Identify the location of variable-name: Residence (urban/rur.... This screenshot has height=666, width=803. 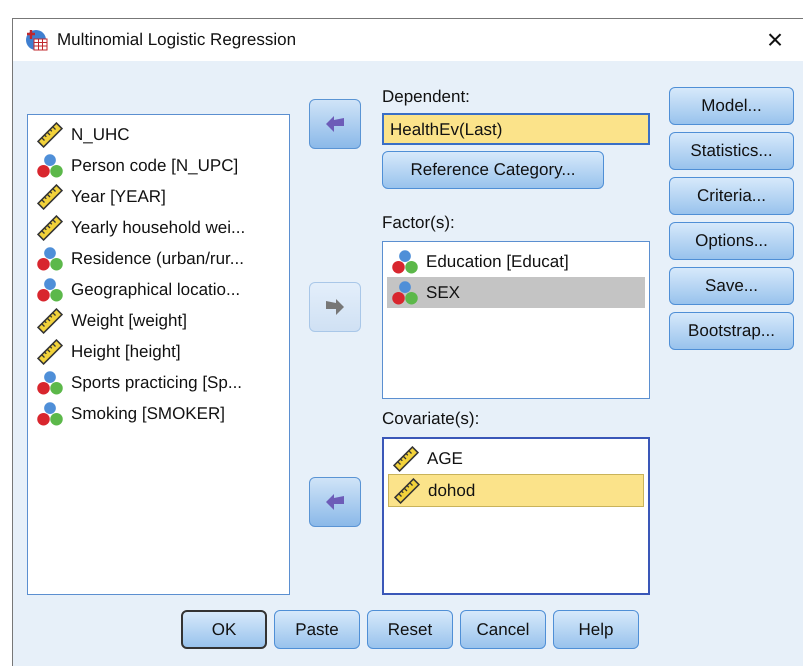
(157, 258).